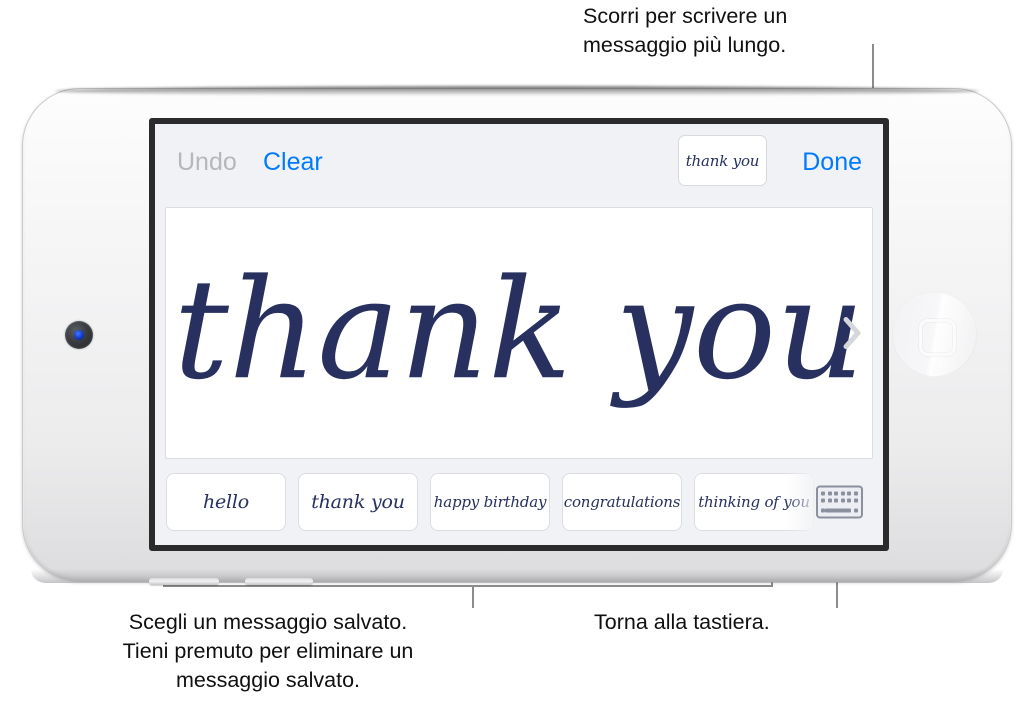 This screenshot has height=713, width=1032. I want to click on device-top-chrome, so click(517, 91).